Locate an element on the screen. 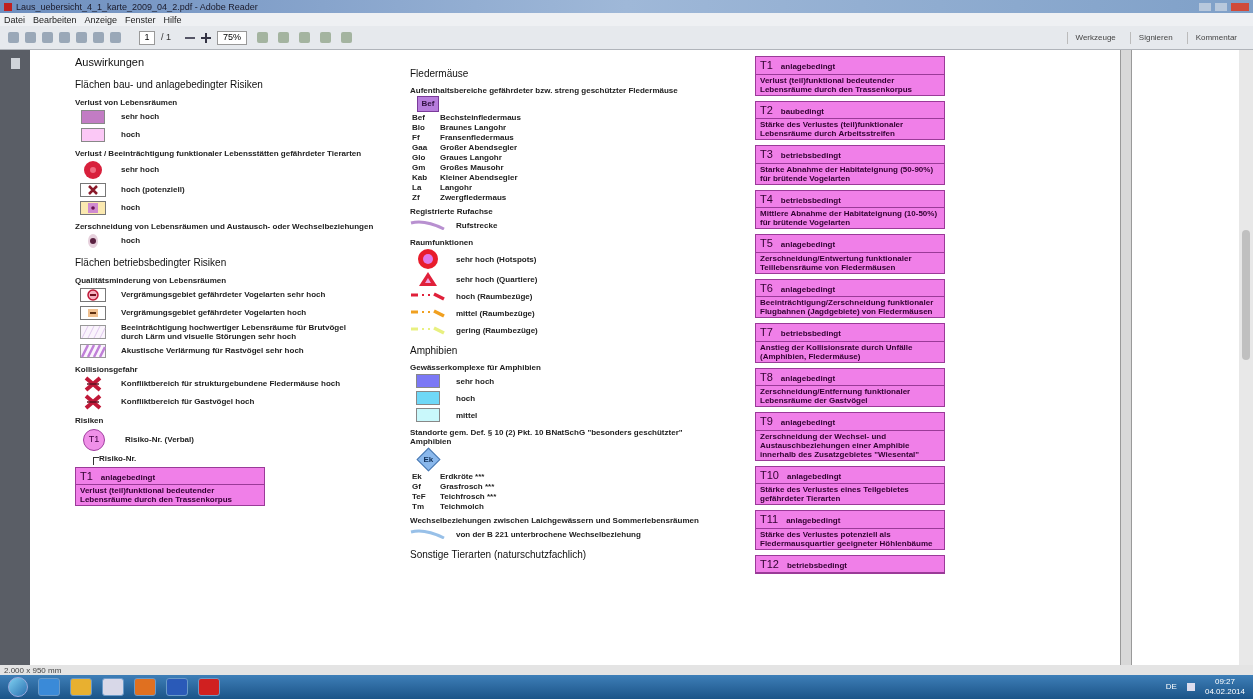 This screenshot has width=1253, height=699. circle-icon is located at coordinates (93, 169).